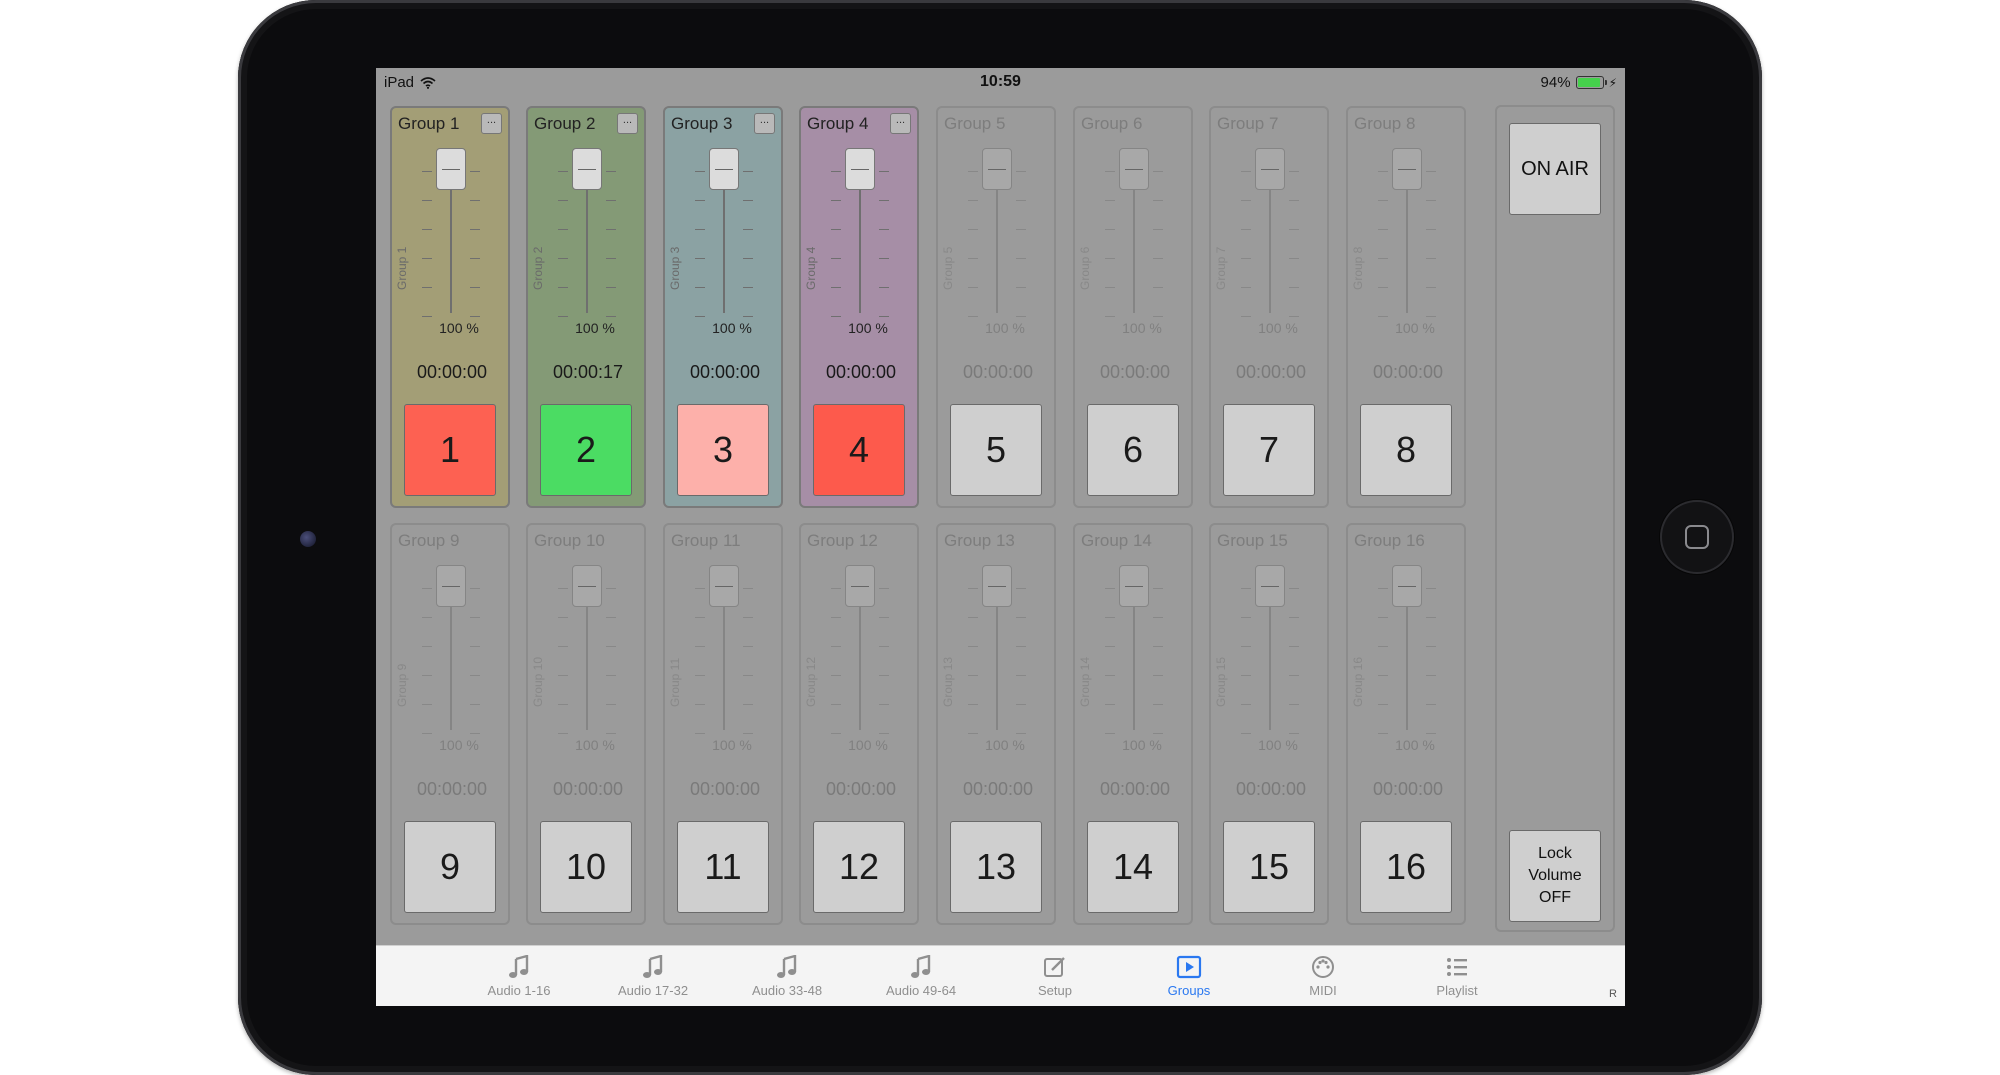 The image size is (2000, 1075). I want to click on front-camera, so click(308, 539).